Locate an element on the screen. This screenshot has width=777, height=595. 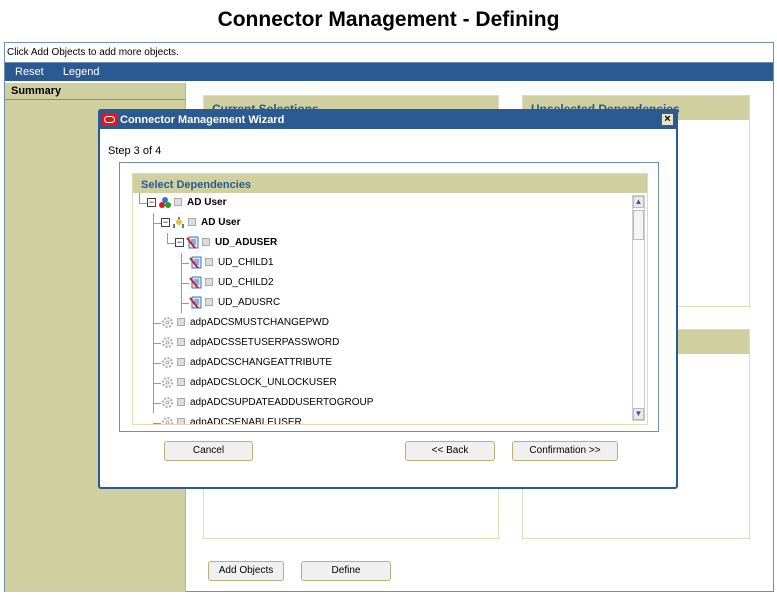
confirmation-button: Confirmation >> is located at coordinates (565, 451).